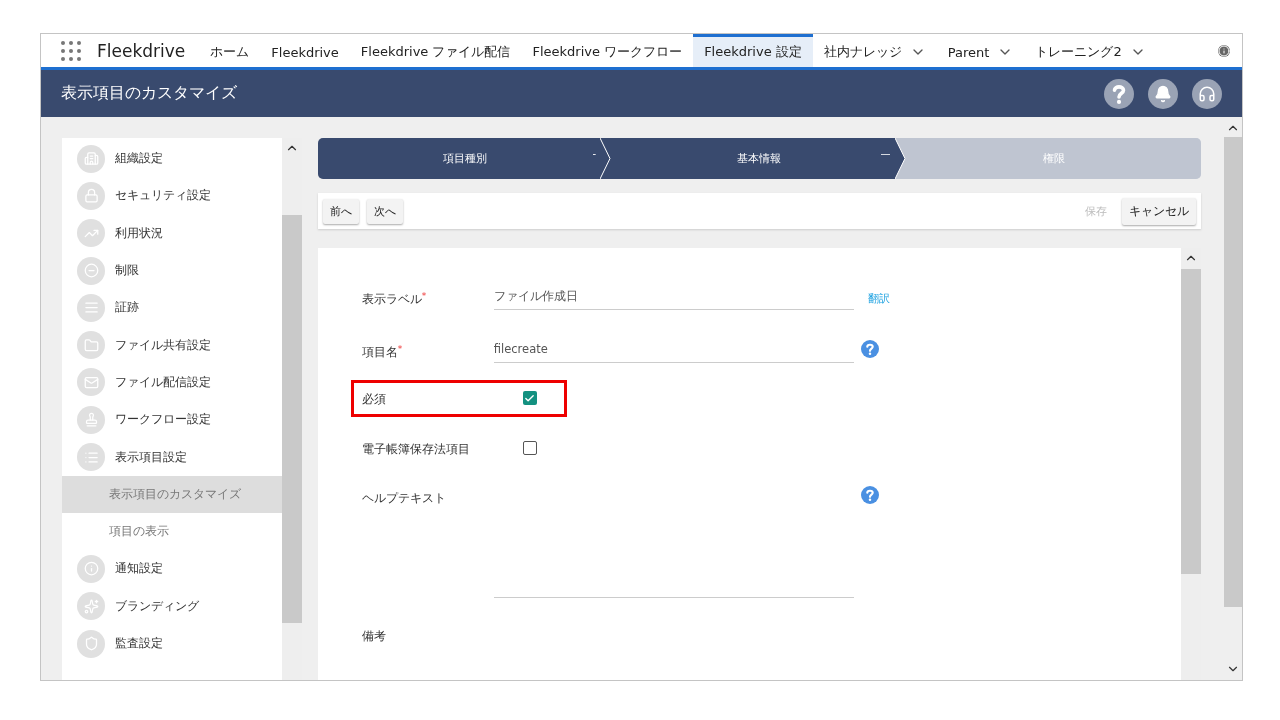  Describe the element at coordinates (759, 158) in the screenshot. I see `progress-step: 基本情報 —` at that location.